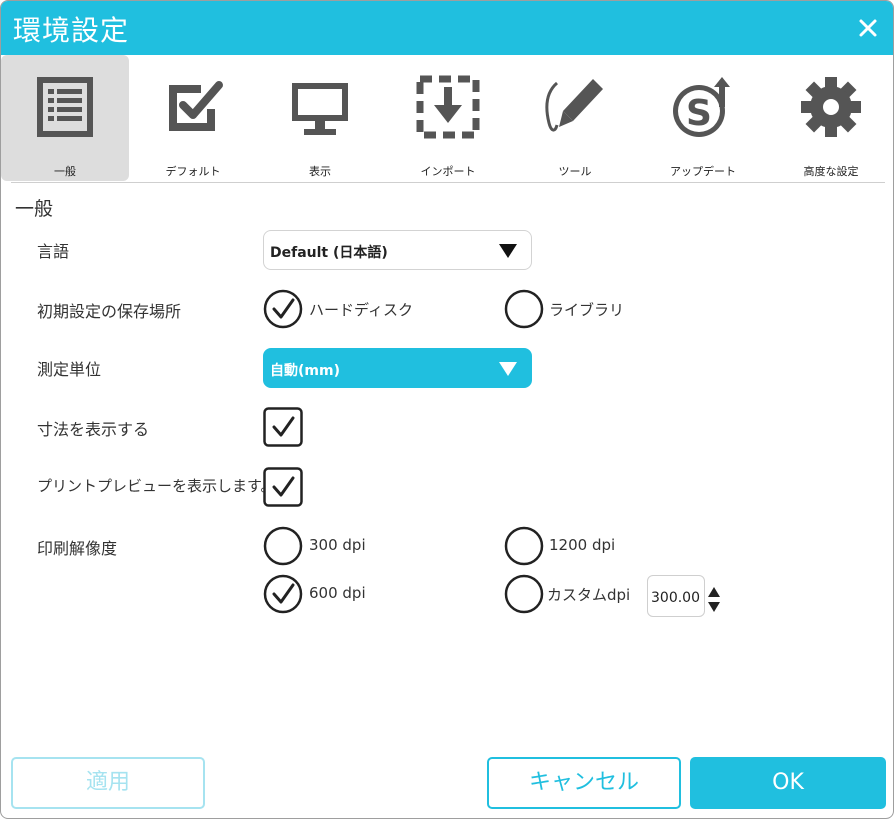 The height and width of the screenshot is (819, 894). What do you see at coordinates (831, 107) in the screenshot?
I see `gear-icon` at bounding box center [831, 107].